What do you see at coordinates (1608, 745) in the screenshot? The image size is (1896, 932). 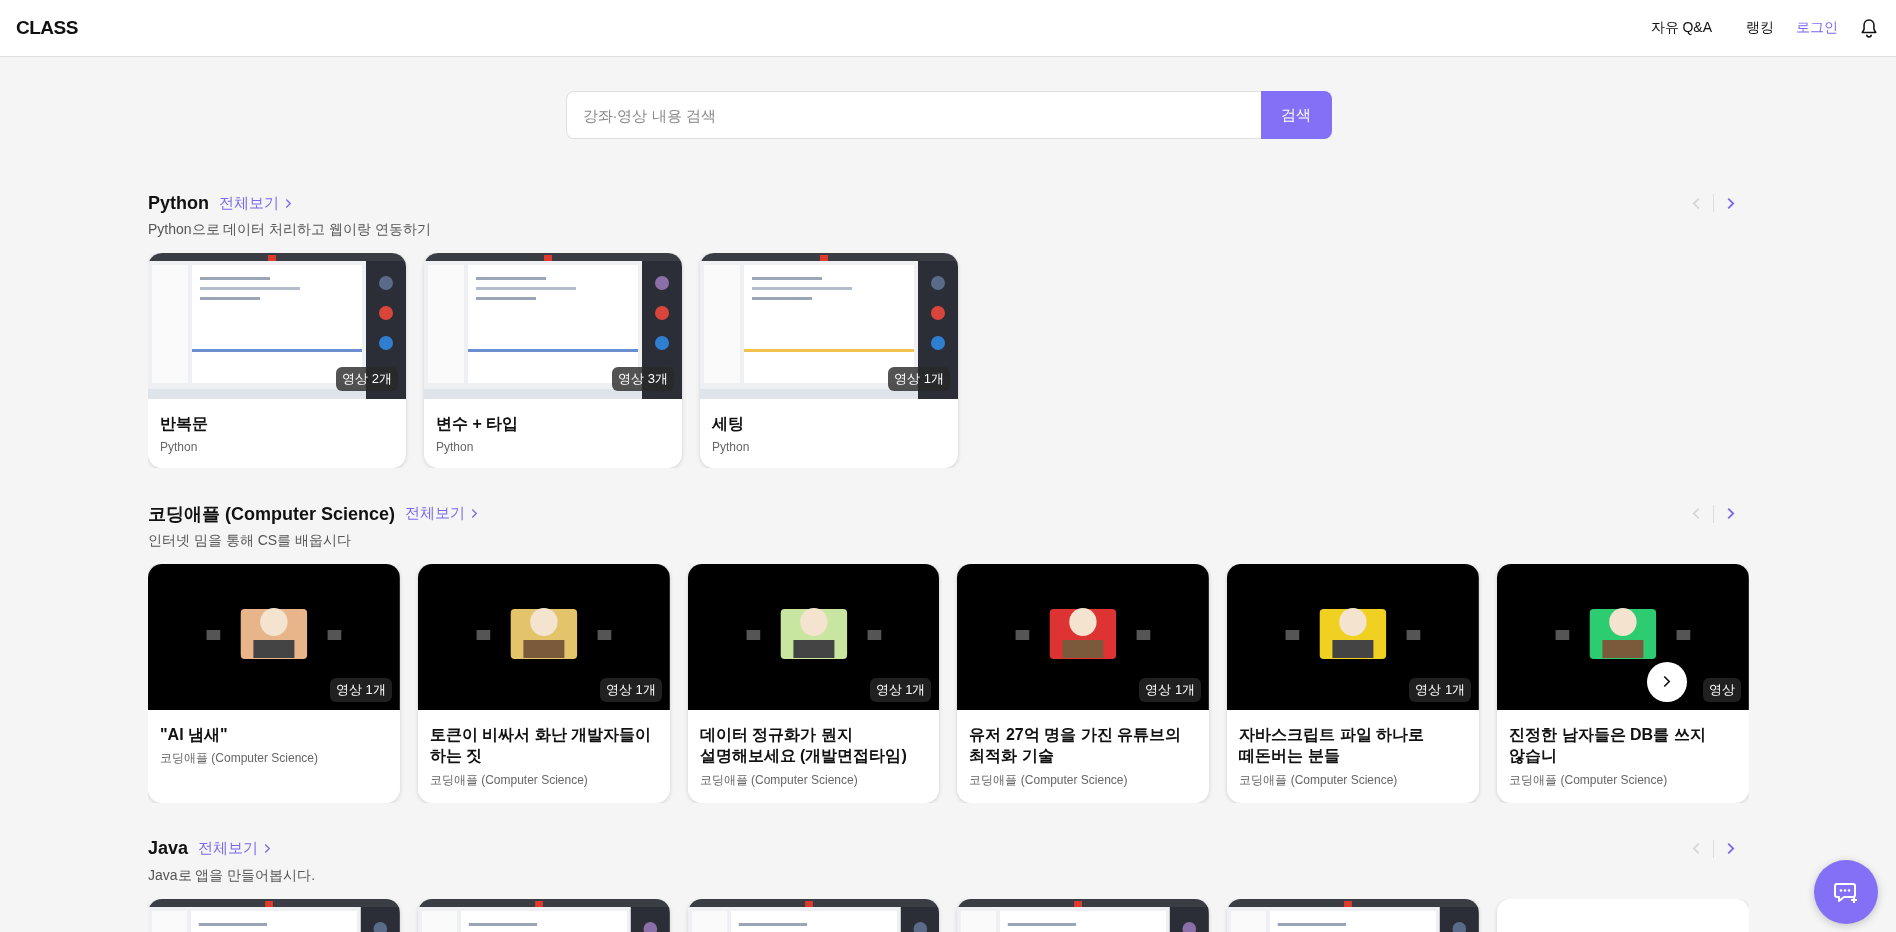 I see `card-title: 진정한 남자들은 DB를 쓰지 않습니` at bounding box center [1608, 745].